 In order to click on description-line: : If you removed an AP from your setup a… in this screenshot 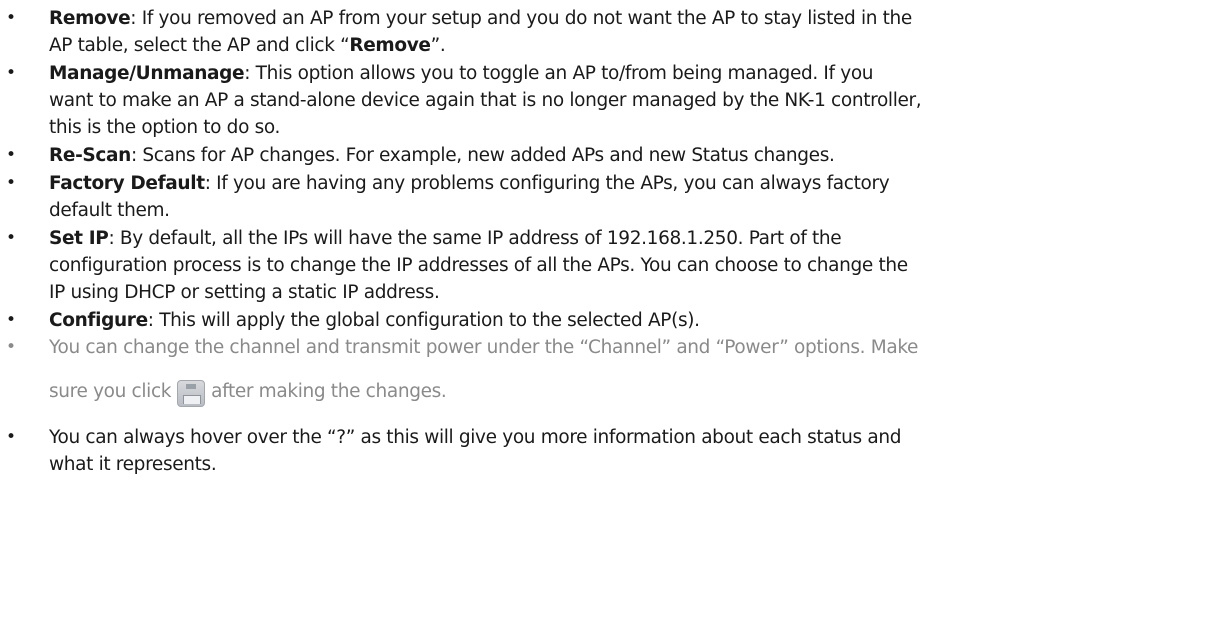, I will do `click(521, 18)`.